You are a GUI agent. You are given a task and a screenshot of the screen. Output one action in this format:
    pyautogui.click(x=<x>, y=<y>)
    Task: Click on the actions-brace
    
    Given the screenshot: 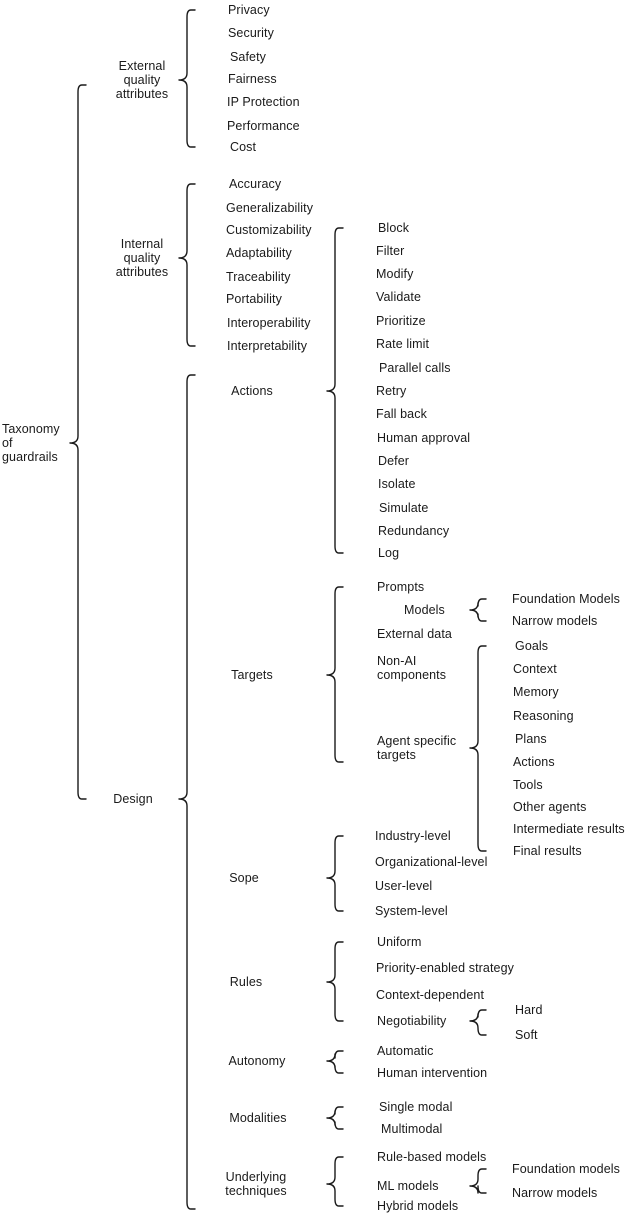 What is the action you would take?
    pyautogui.click(x=335, y=390)
    